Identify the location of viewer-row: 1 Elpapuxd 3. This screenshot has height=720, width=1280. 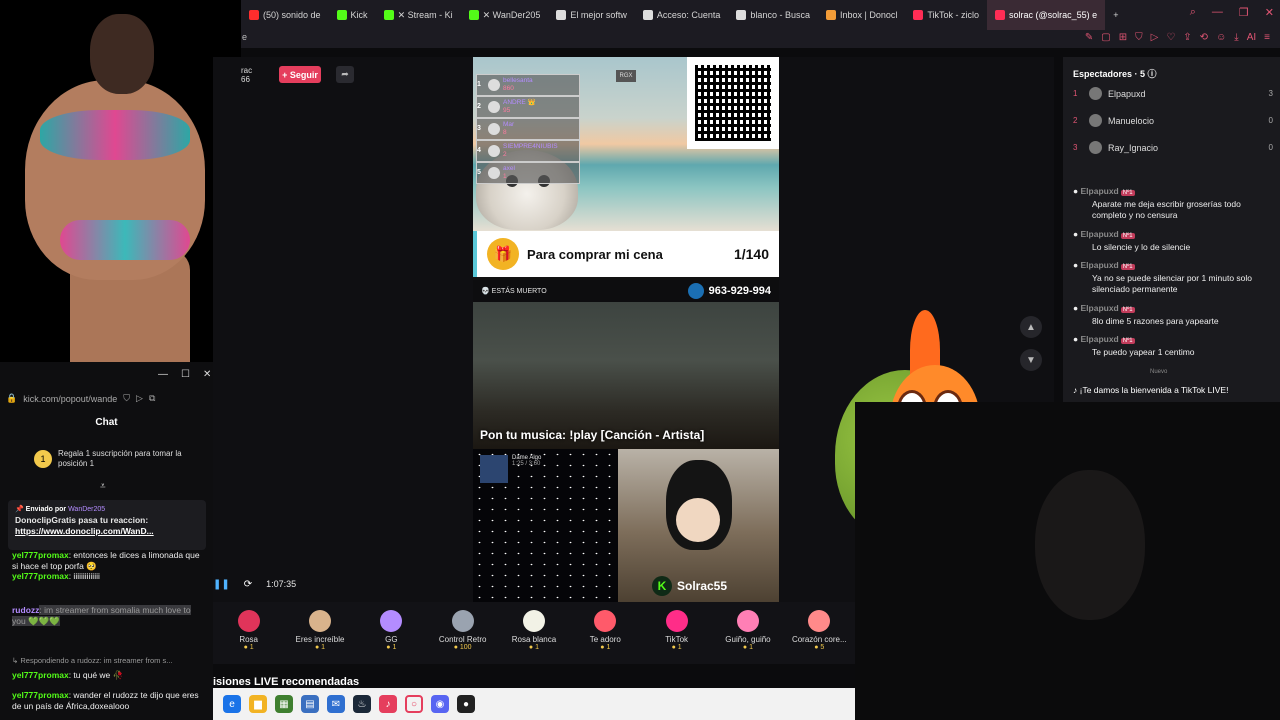
(1173, 93).